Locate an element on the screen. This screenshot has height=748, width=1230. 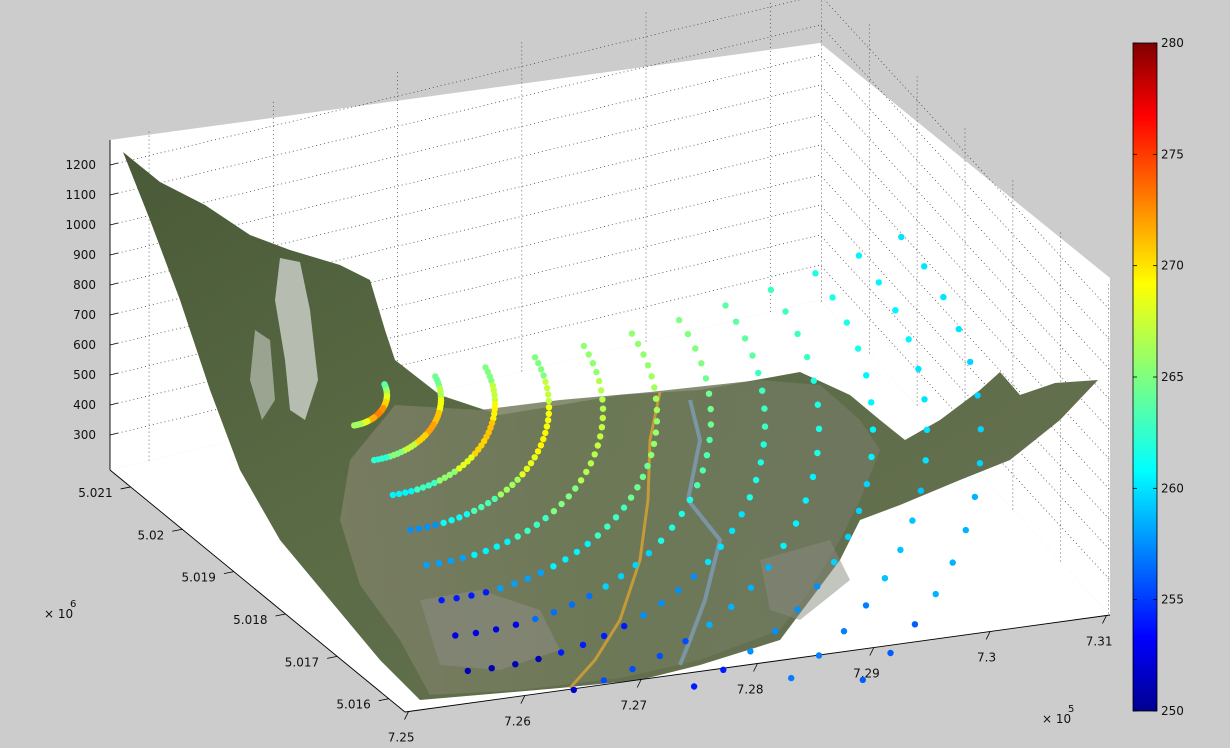
z-tick-label: 300 is located at coordinates (84, 435).